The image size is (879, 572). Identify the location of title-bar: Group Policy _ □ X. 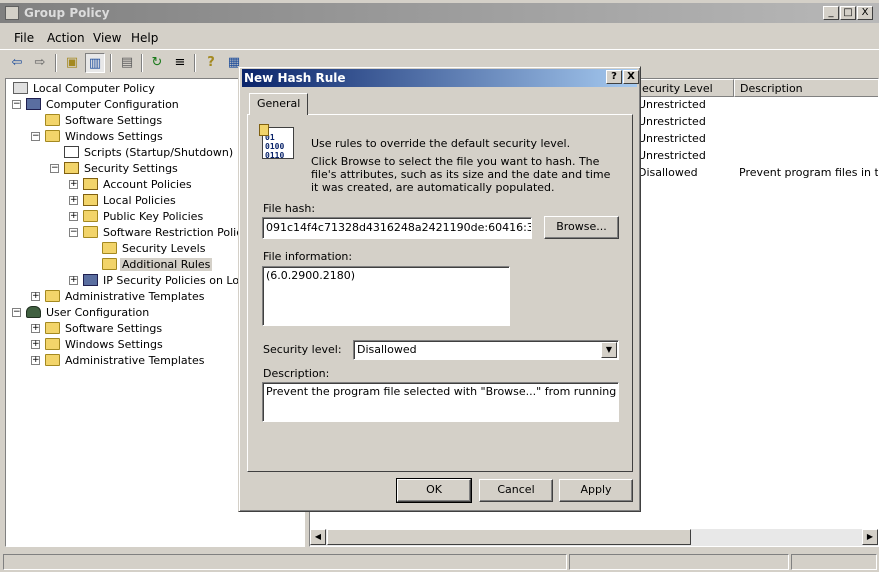
(439, 13).